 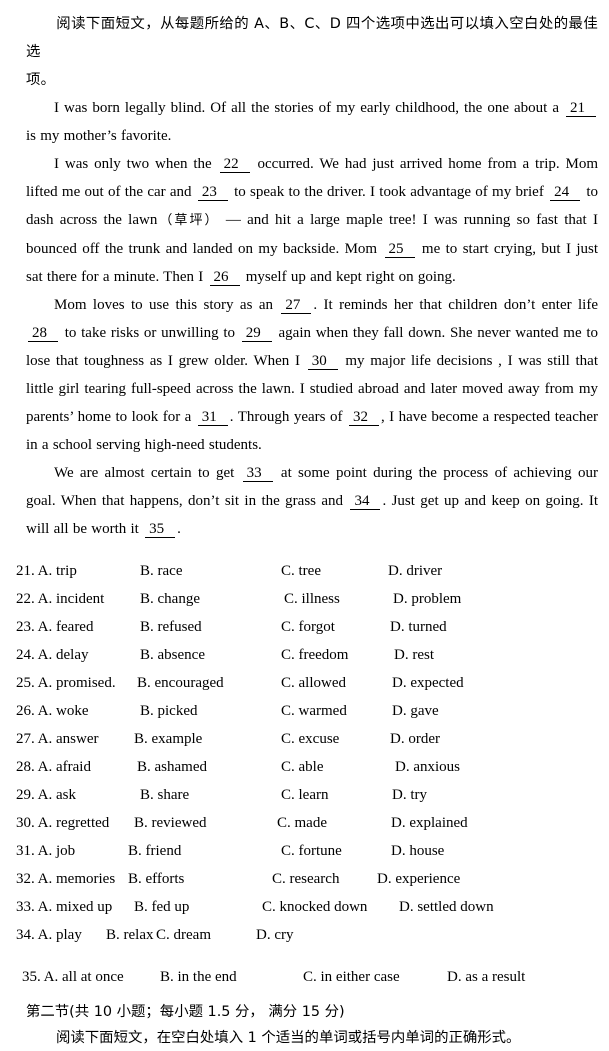 What do you see at coordinates (415, 711) in the screenshot?
I see `question-26-option-d: D. gave` at bounding box center [415, 711].